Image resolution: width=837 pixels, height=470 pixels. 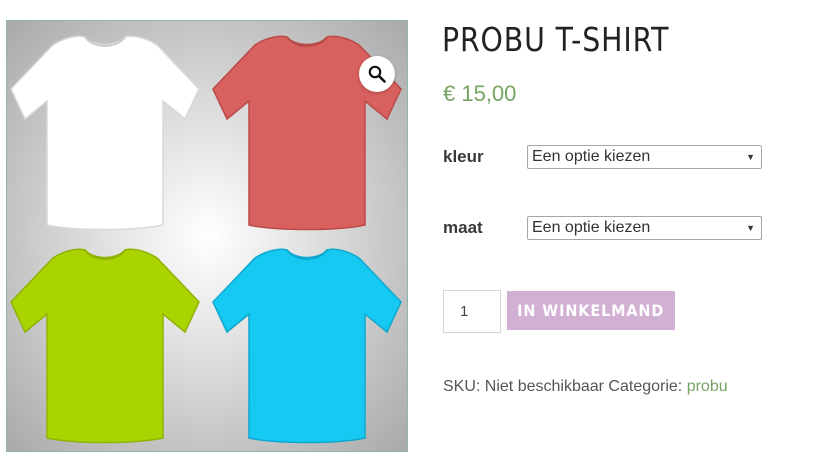 What do you see at coordinates (707, 386) in the screenshot?
I see `category-link: probu` at bounding box center [707, 386].